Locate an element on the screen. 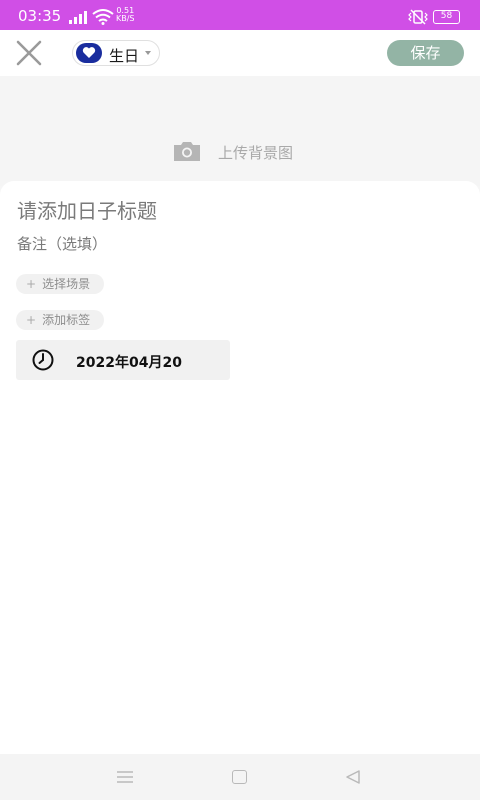  system-nav-bar is located at coordinates (240, 777).